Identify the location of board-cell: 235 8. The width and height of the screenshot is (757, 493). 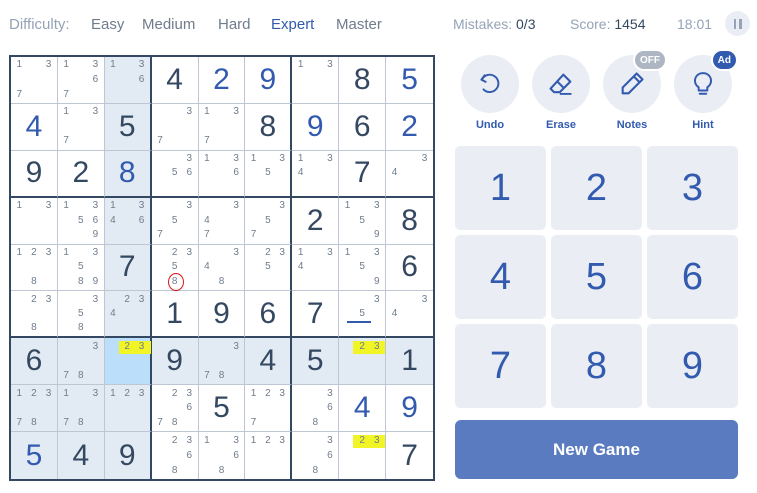
(175, 268).